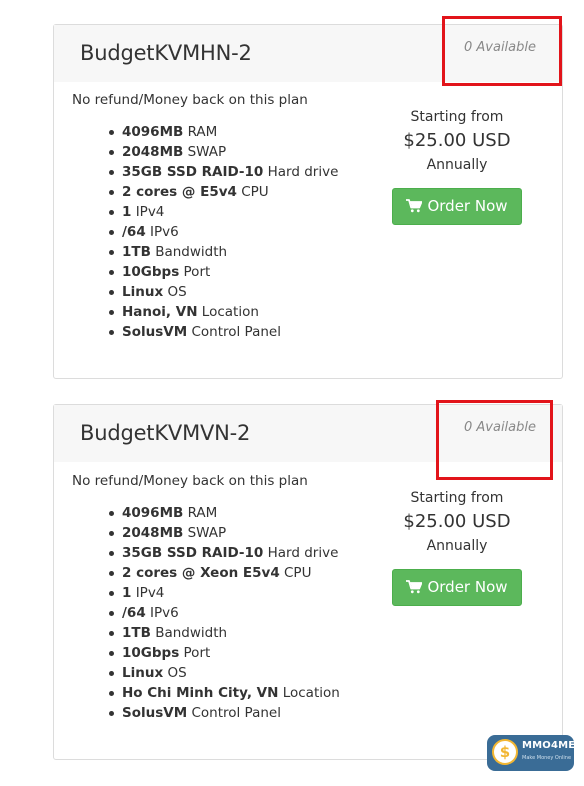 The image size is (584, 786). I want to click on watermark-tagline: Make Money Online, so click(547, 758).